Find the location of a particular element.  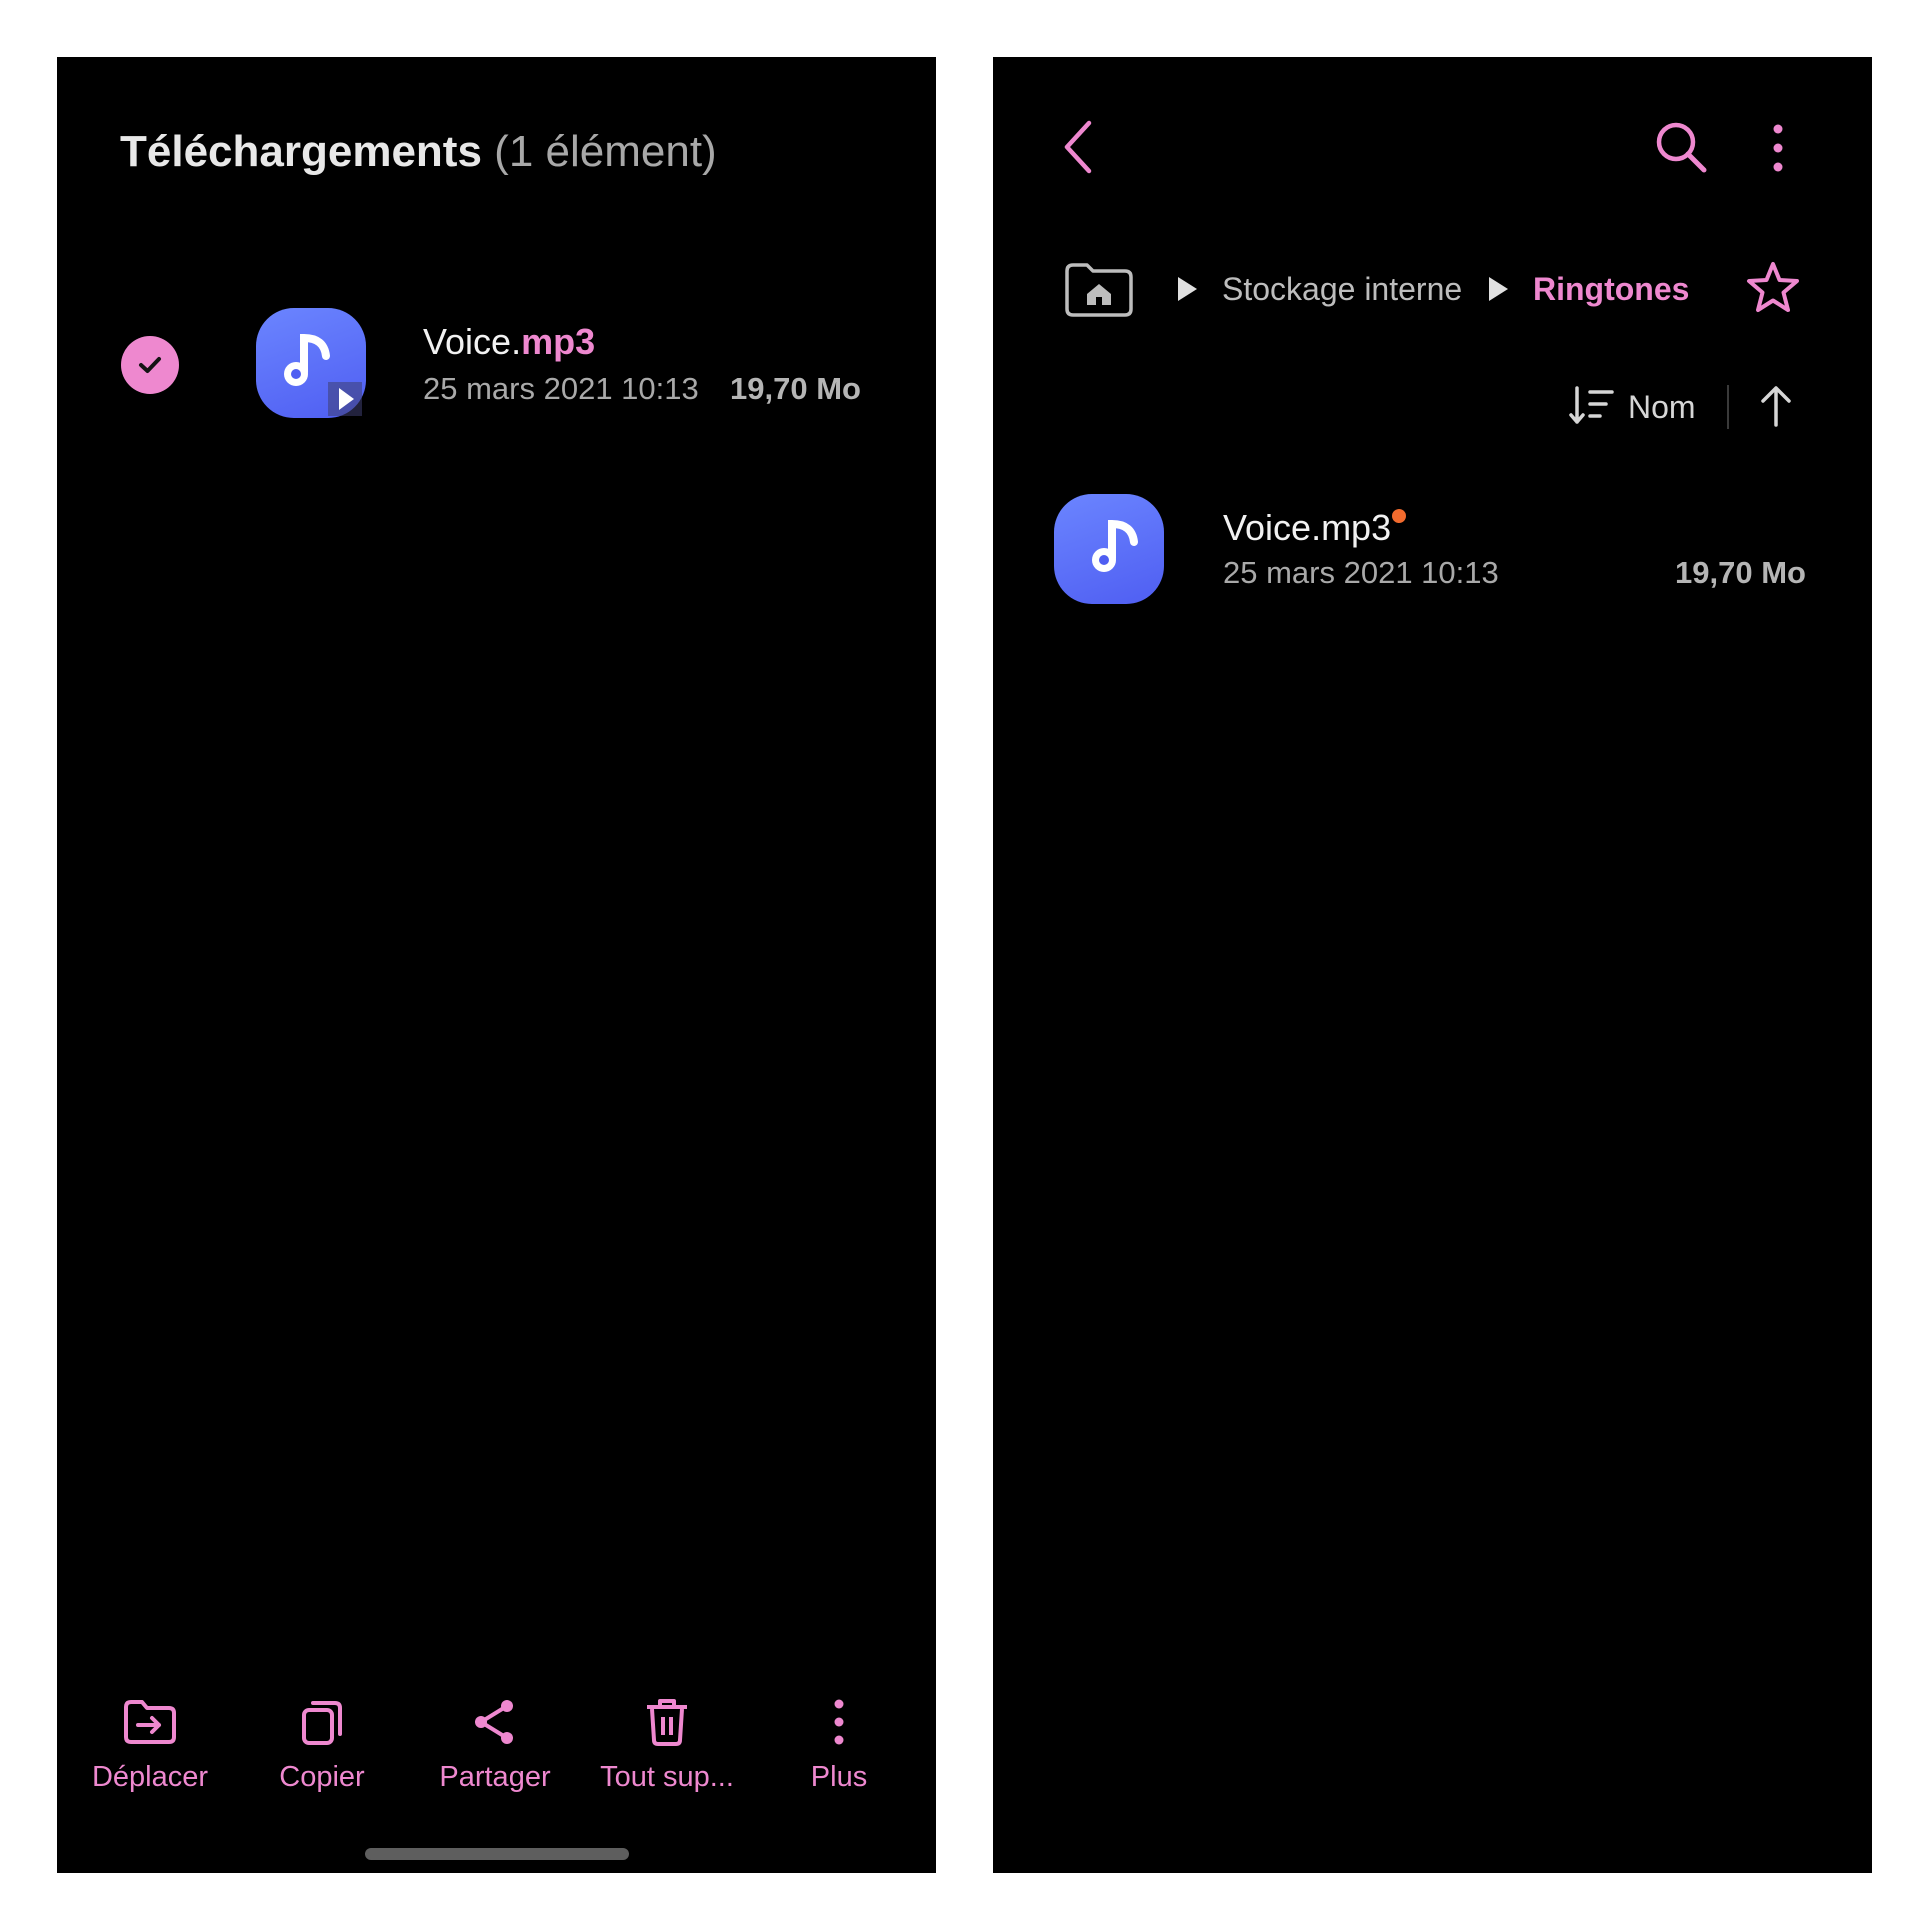

breadcrumb-item-ringtones: Ringtones is located at coordinates (1611, 289).